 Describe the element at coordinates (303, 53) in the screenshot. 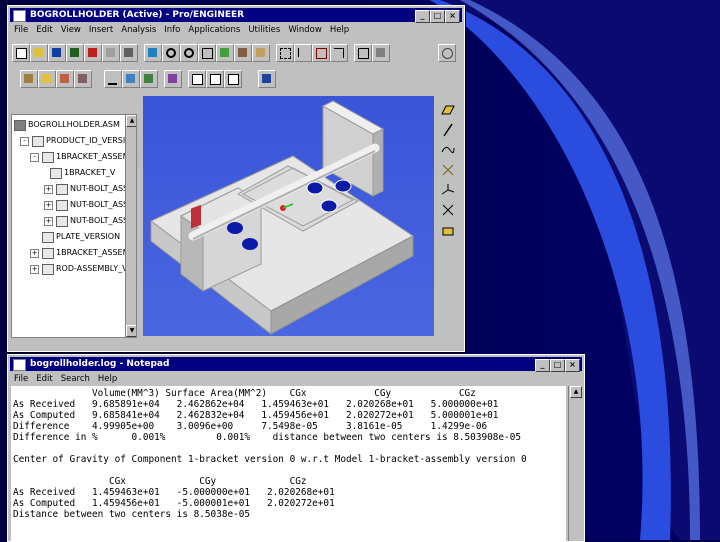

I see `datum-axes-icon` at that location.